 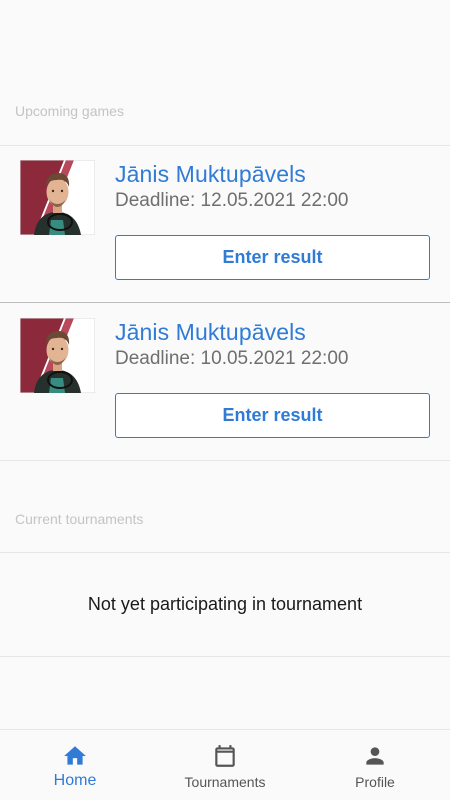 I want to click on calendar-icon, so click(x=225, y=756).